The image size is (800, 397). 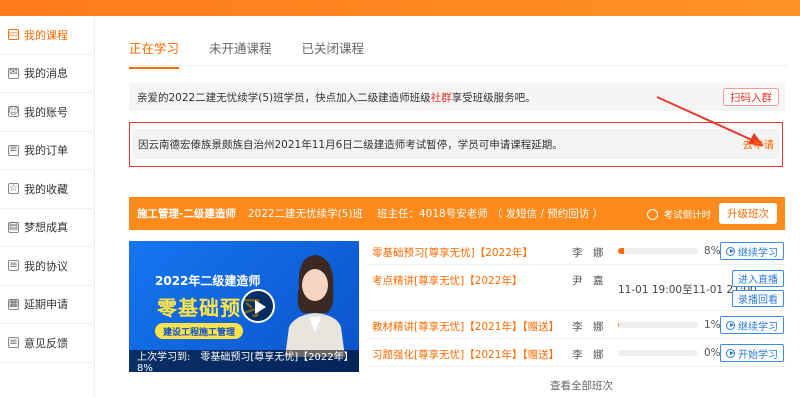 What do you see at coordinates (759, 144) in the screenshot?
I see `apply-link: 去申请` at bounding box center [759, 144].